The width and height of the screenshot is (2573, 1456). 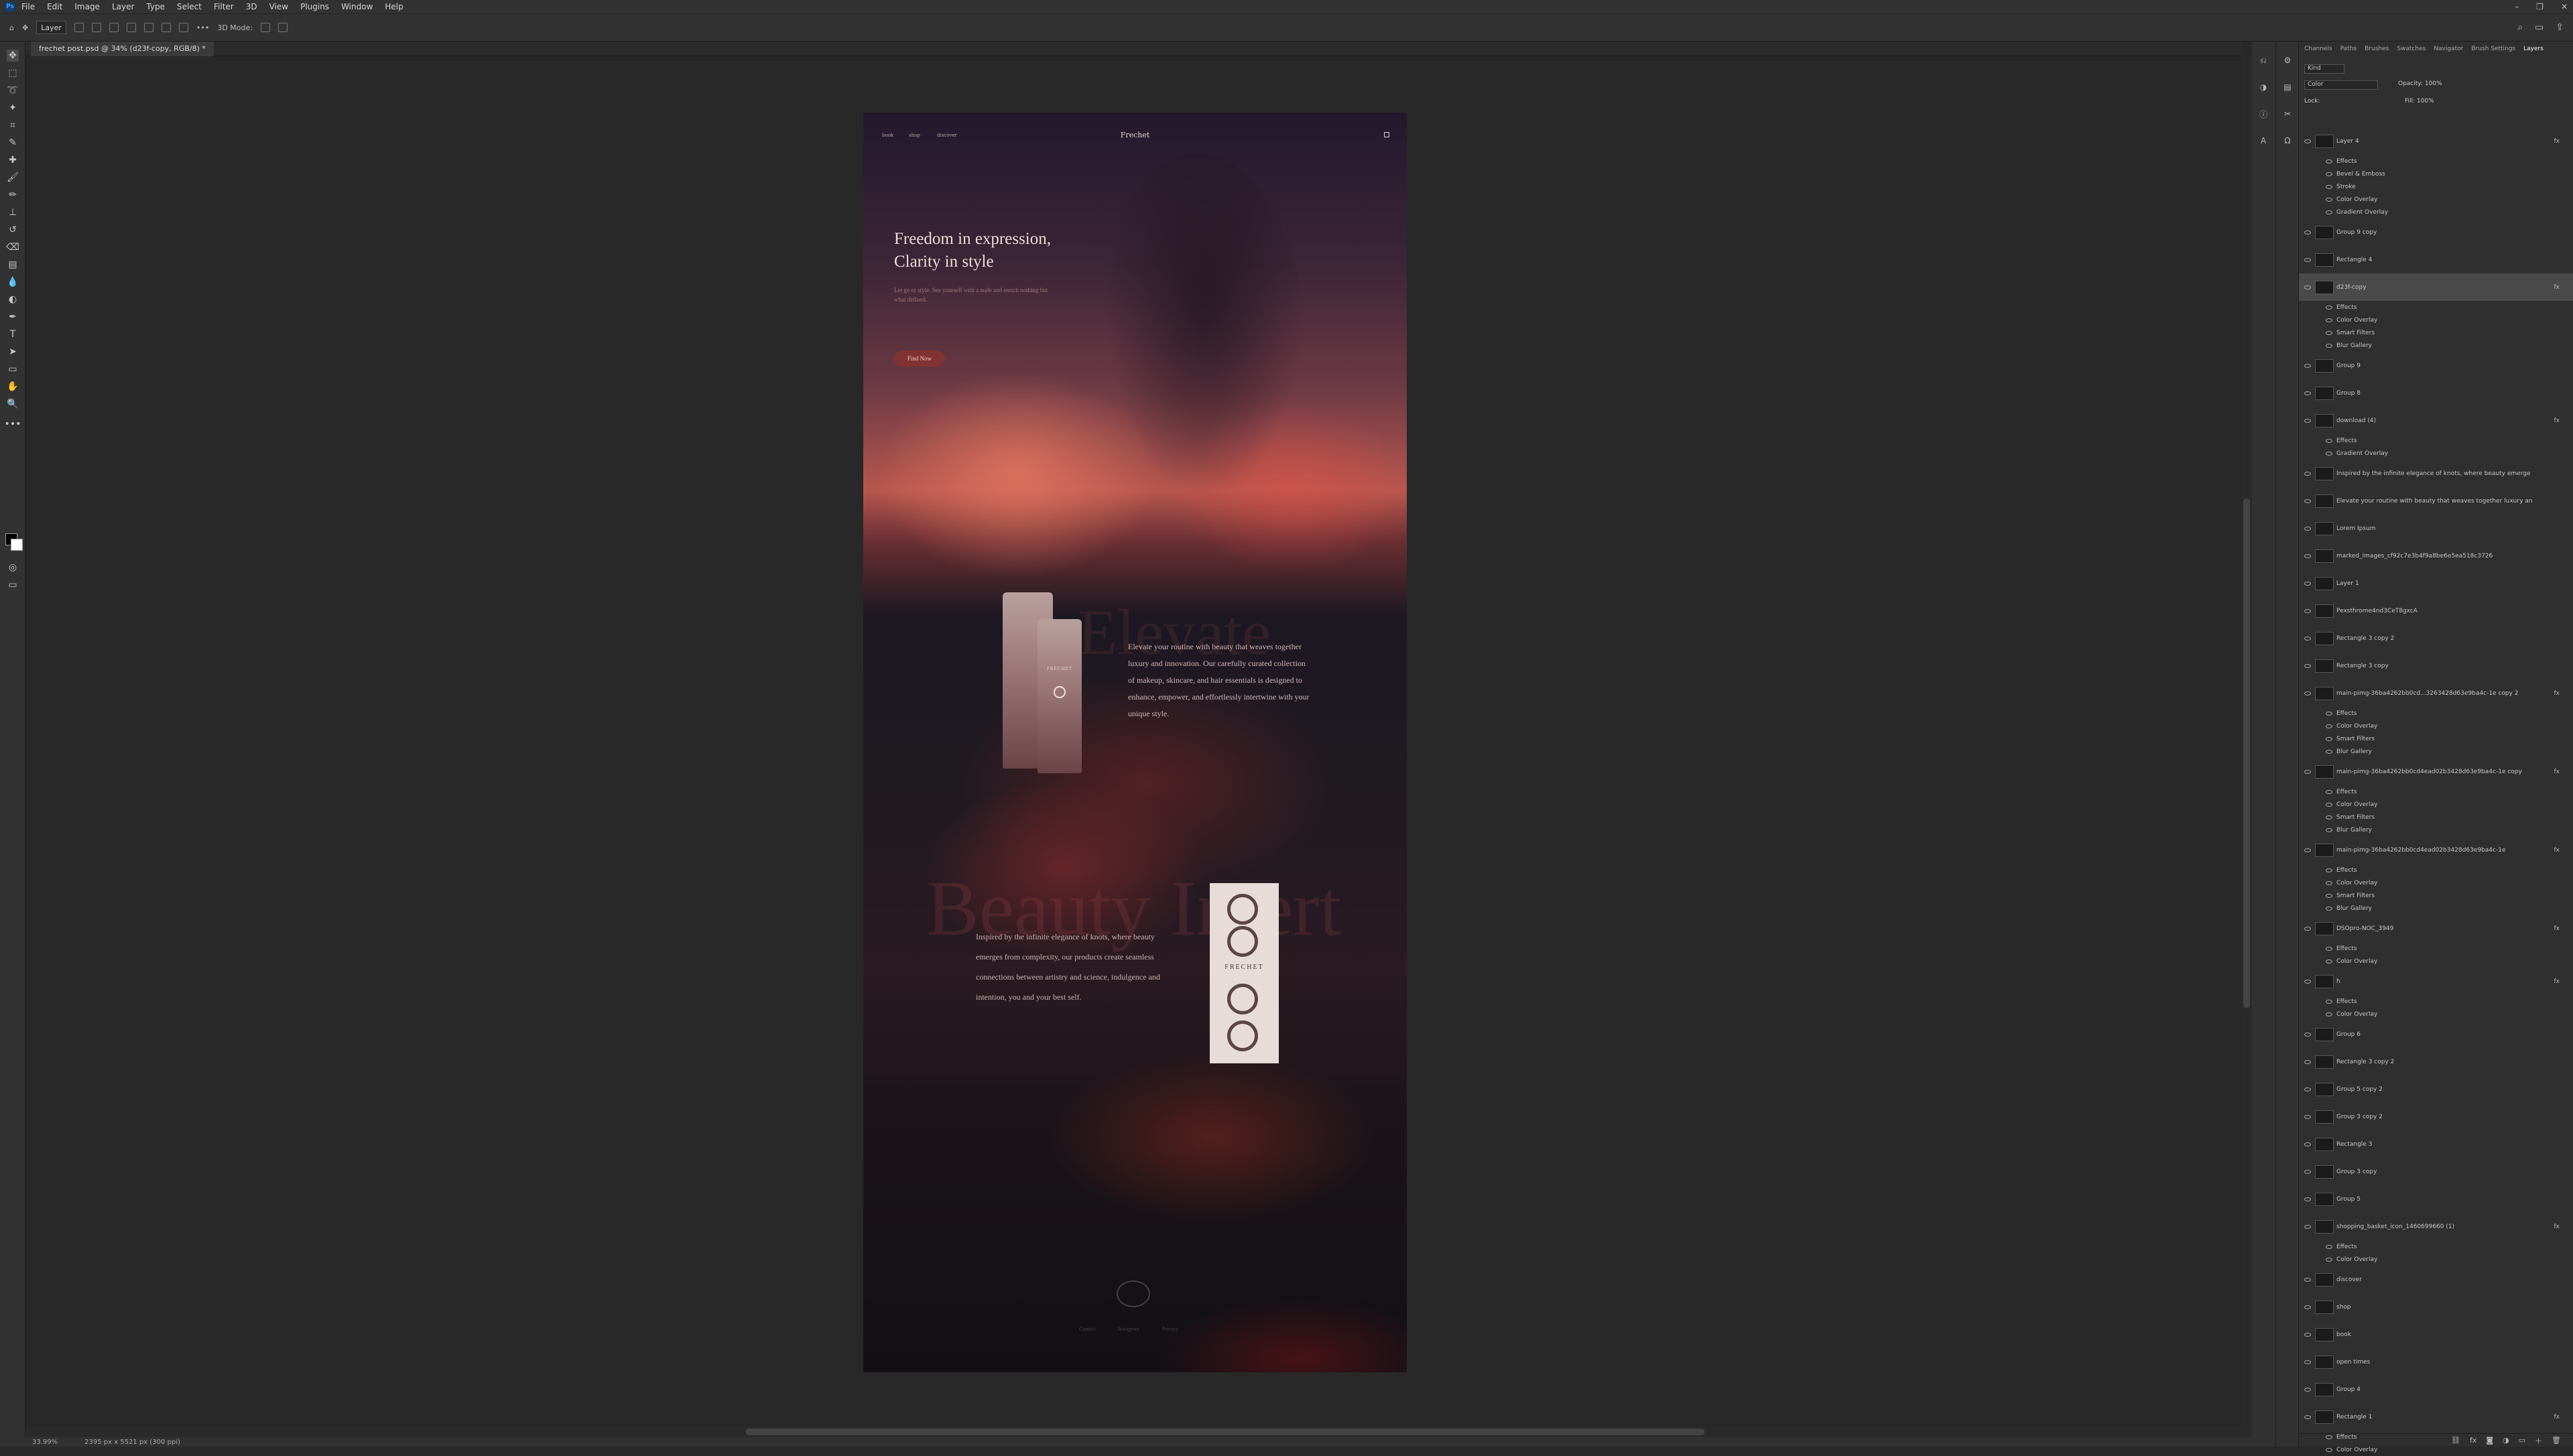 What do you see at coordinates (2506, 1440) in the screenshot?
I see `adjustment-layer-icon: ◑` at bounding box center [2506, 1440].